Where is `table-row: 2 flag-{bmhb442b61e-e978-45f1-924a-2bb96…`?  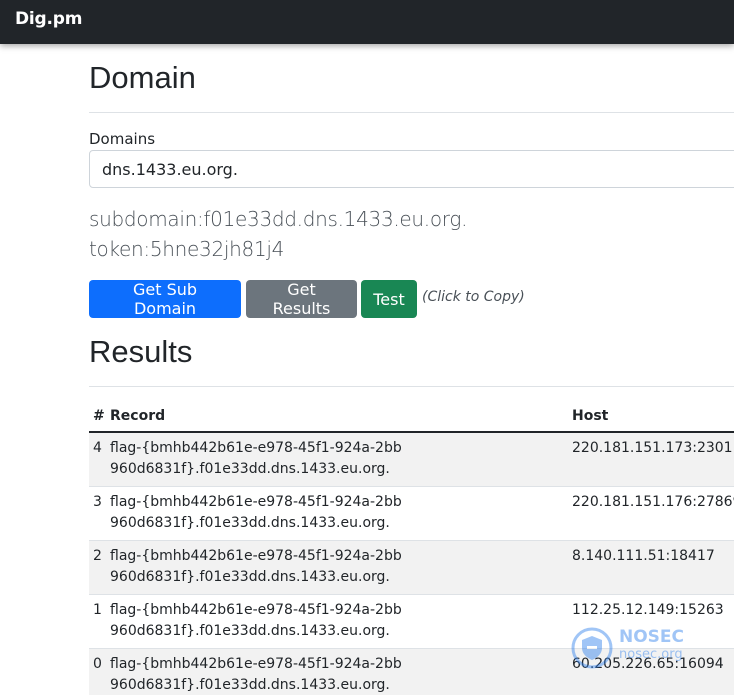
table-row: 2 flag-{bmhb442b61e-e978-45f1-924a-2bb96… is located at coordinates (411, 567).